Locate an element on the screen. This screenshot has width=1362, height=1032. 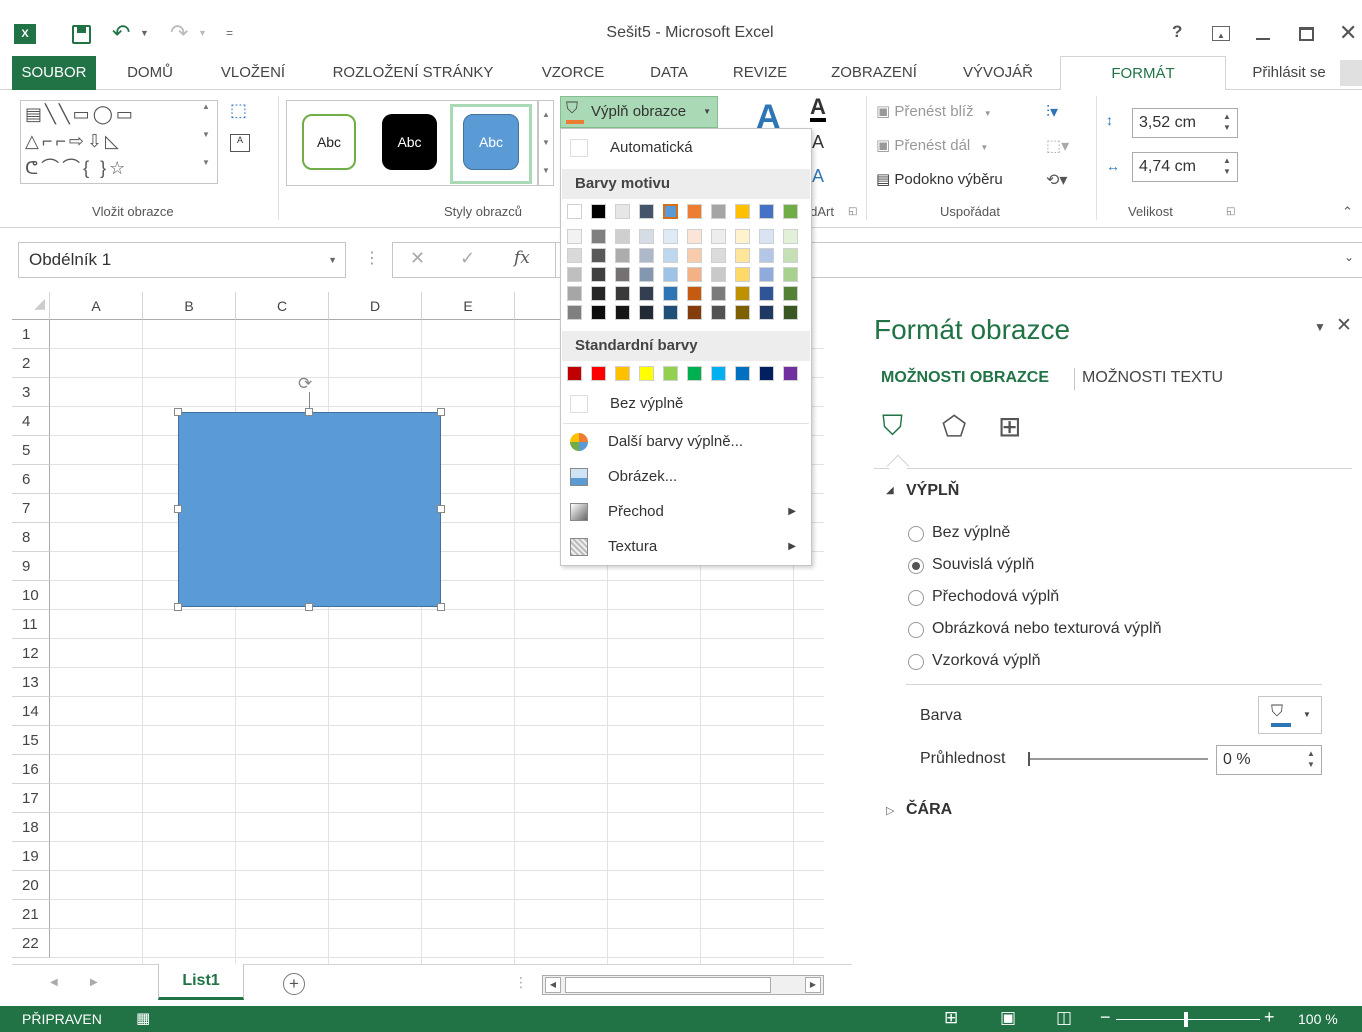
styles-scroll-icon: ▲ ▼ ▼ is located at coordinates (546, 143).